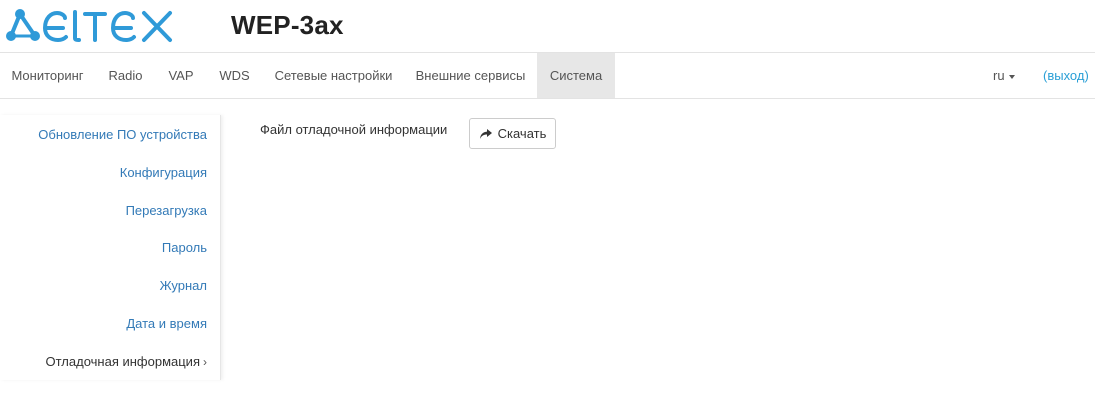 Image resolution: width=1095 pixels, height=400 pixels. What do you see at coordinates (91, 26) in the screenshot?
I see `eltex-logo` at bounding box center [91, 26].